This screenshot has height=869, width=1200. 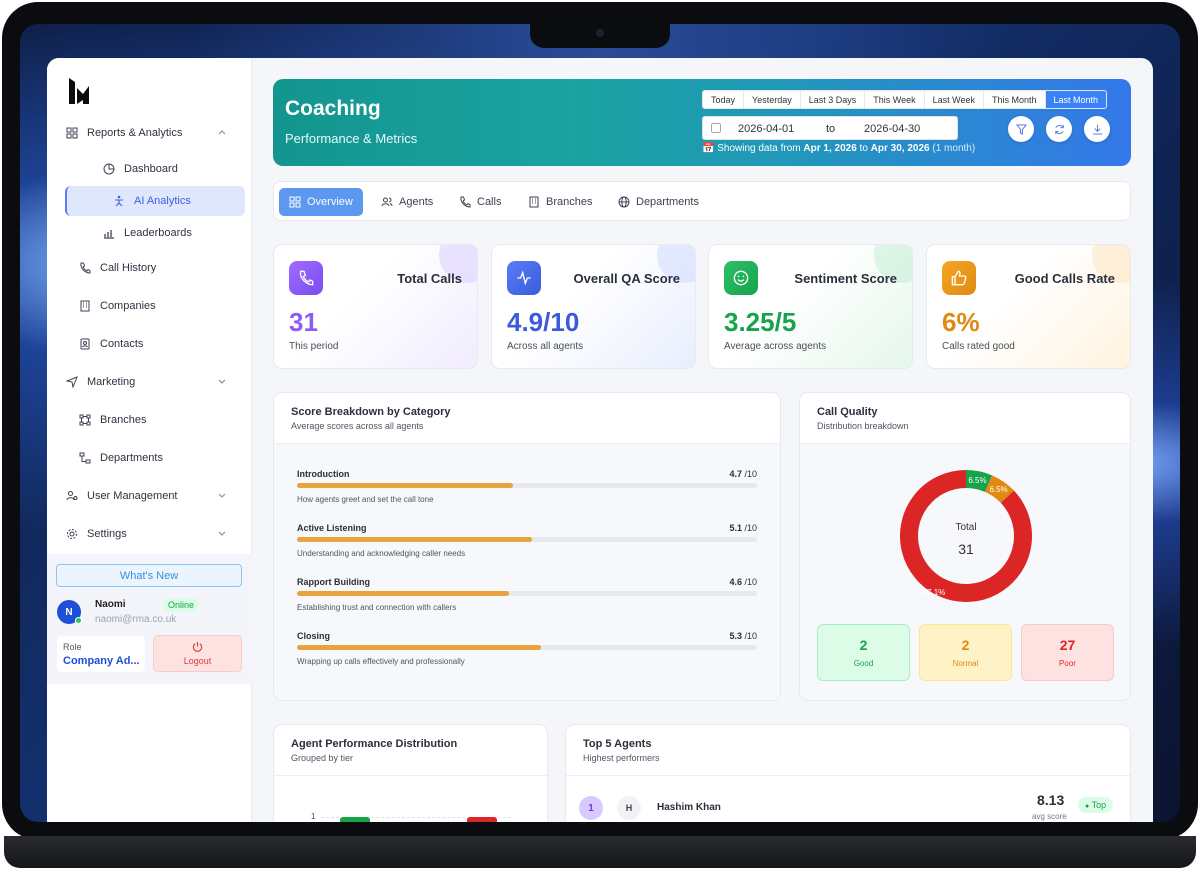 I want to click on date-from-field: 2026-04-01, so click(x=766, y=129).